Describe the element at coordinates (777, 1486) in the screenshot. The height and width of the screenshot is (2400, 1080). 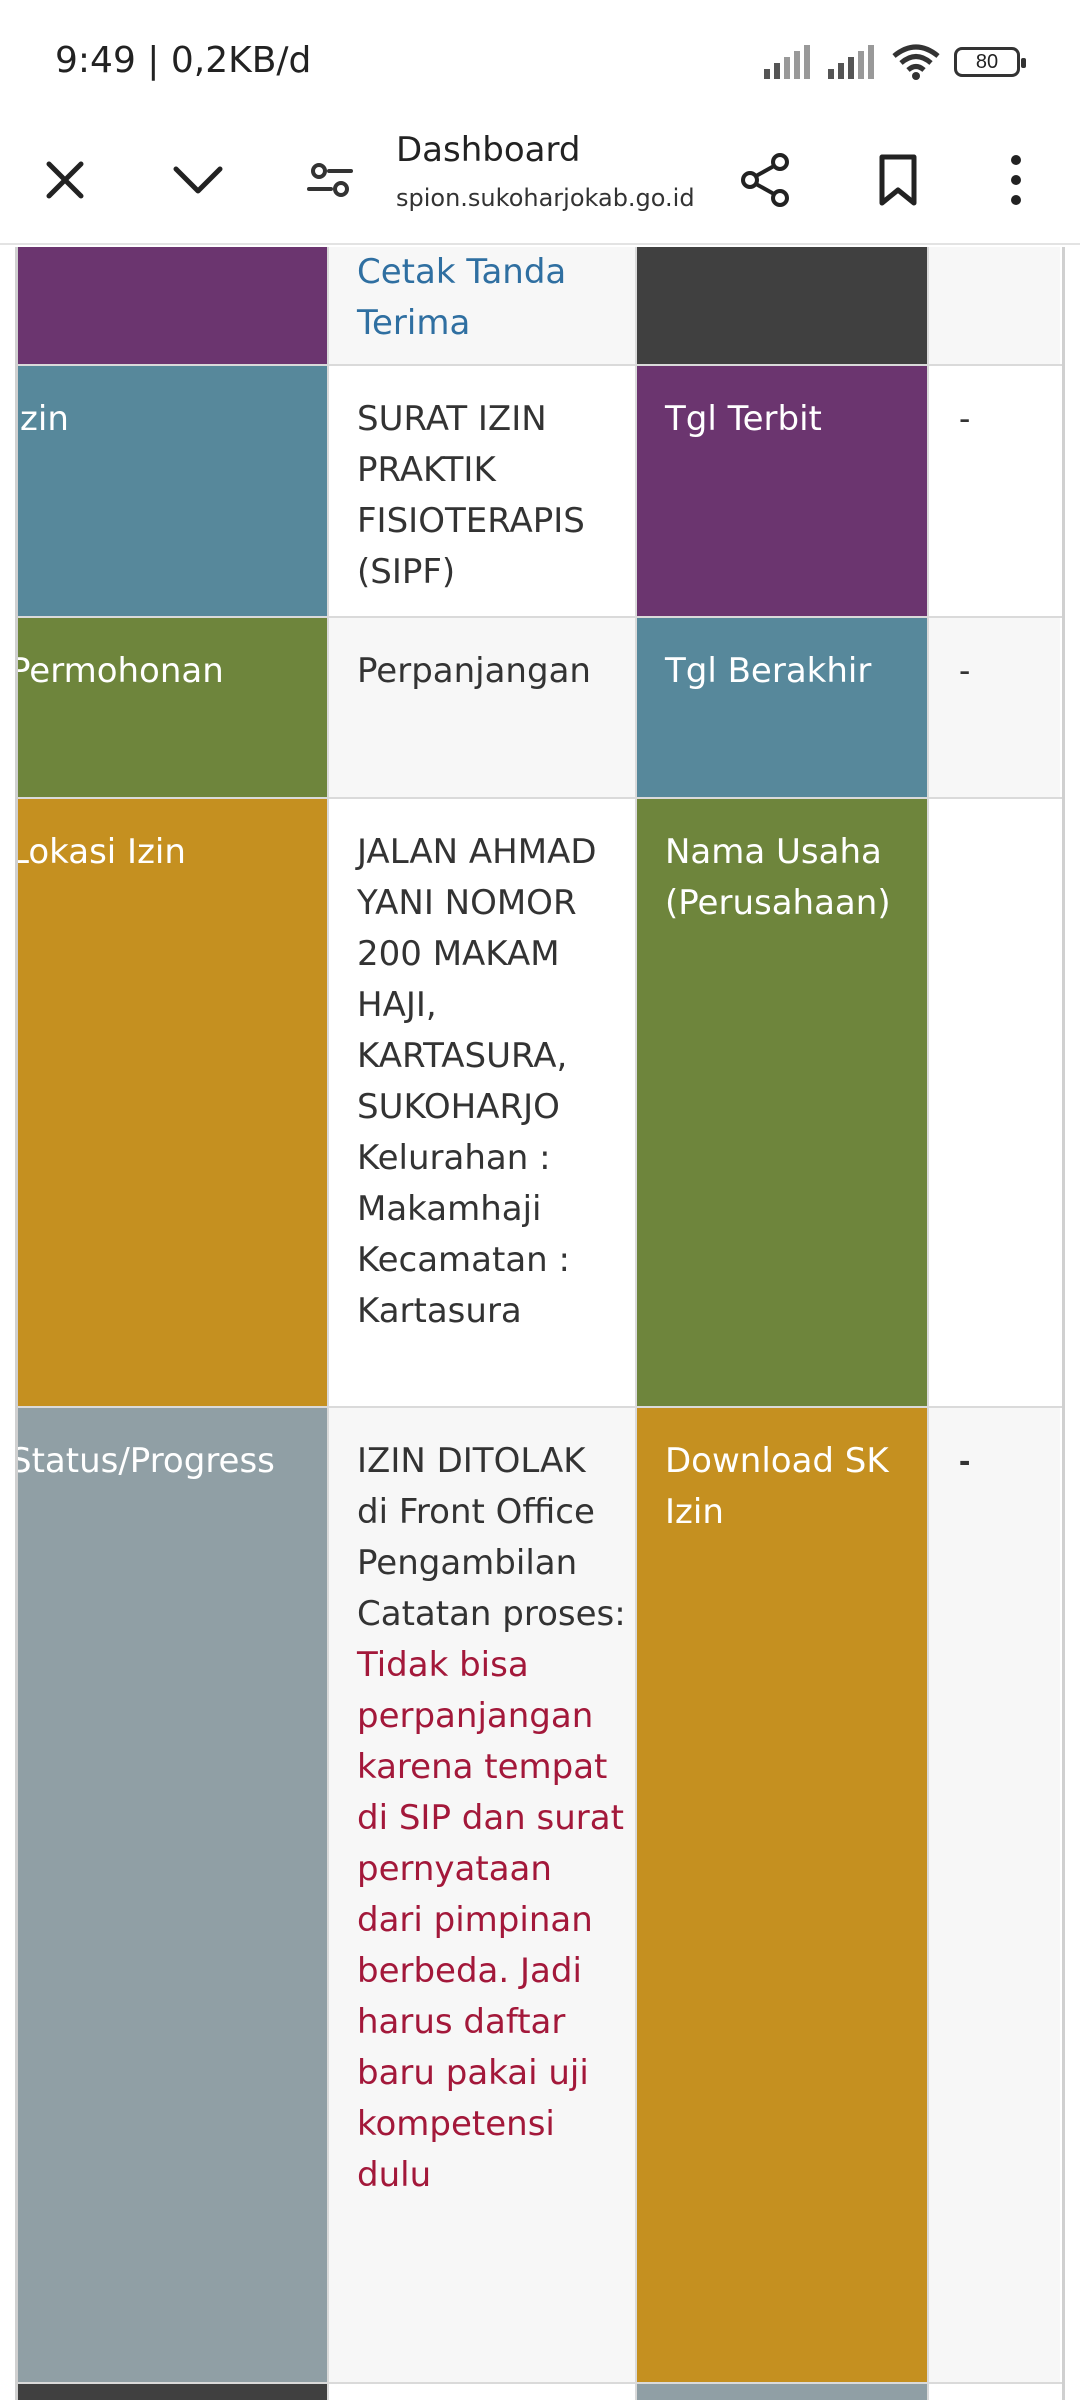
I see `label-download-sk-izin: Download SK Izin` at that location.